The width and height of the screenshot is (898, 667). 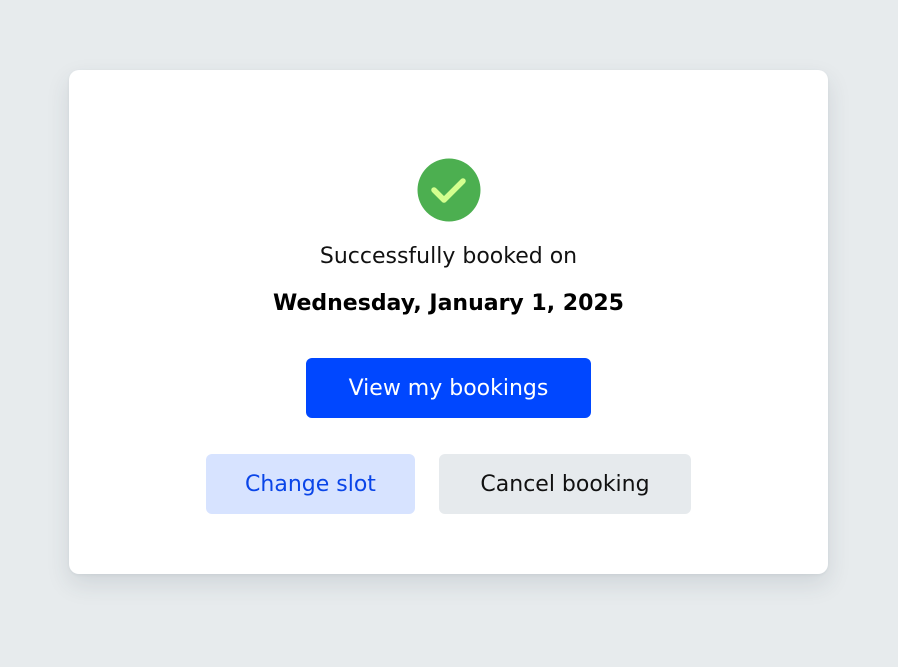 What do you see at coordinates (310, 484) in the screenshot?
I see `change-slot-button: Change slot` at bounding box center [310, 484].